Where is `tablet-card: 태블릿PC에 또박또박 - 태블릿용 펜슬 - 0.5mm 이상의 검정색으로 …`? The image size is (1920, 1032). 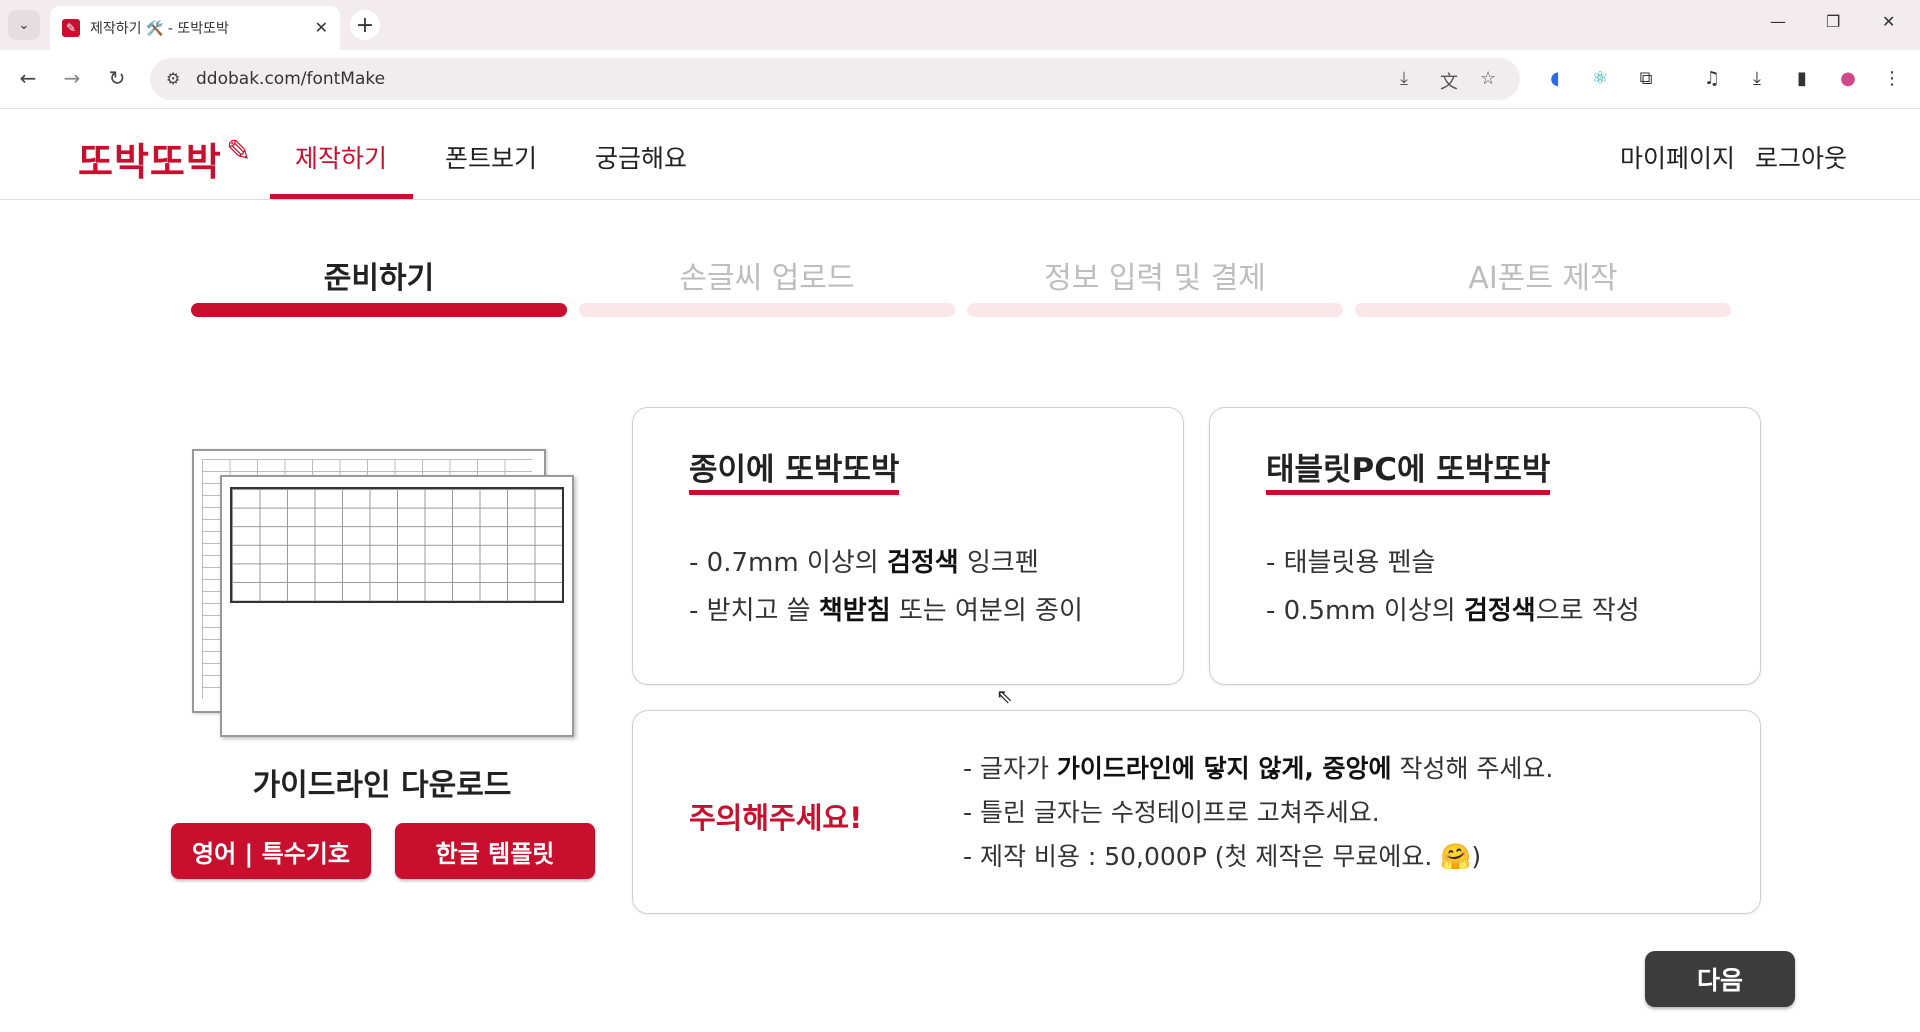
tablet-card: 태블릿PC에 또박또박 - 태블릿용 펜슬 - 0.5mm 이상의 검정색으로 … is located at coordinates (1485, 546).